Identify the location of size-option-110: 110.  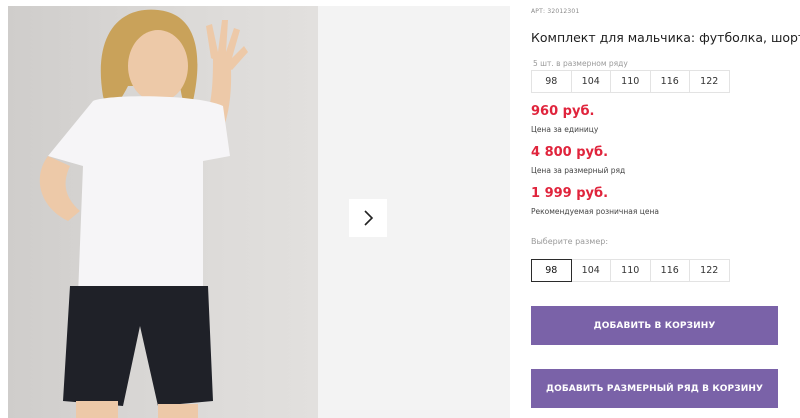
(630, 270).